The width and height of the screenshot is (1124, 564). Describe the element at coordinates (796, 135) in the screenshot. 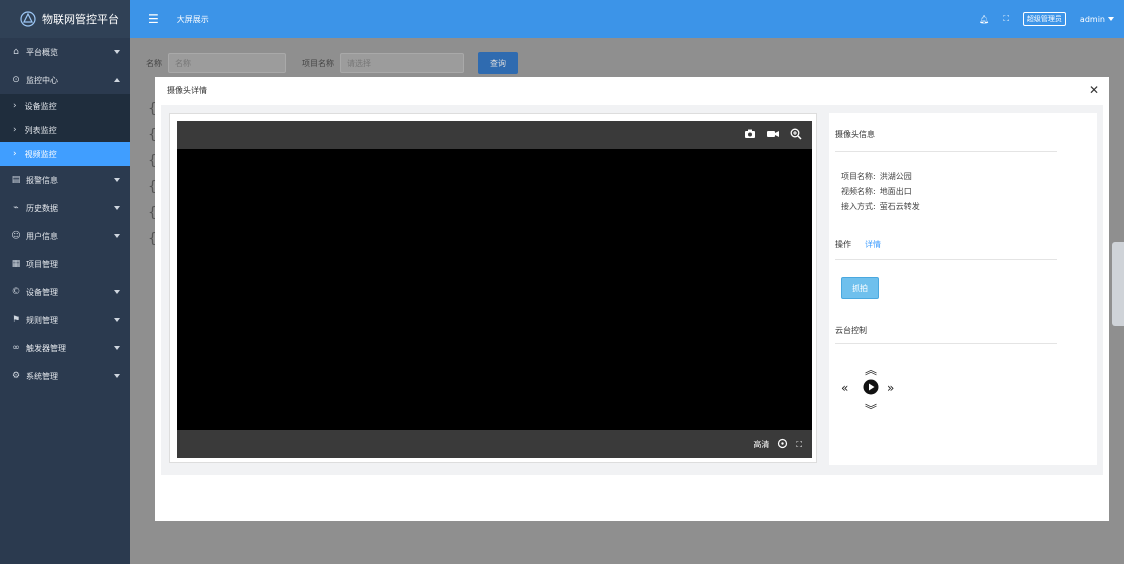

I see `zoom-in-icon` at that location.